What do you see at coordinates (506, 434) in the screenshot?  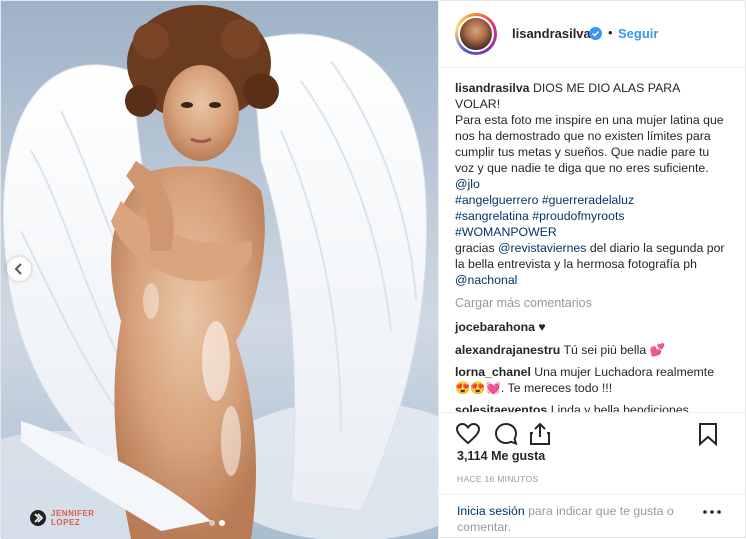 I see `comment-icon` at bounding box center [506, 434].